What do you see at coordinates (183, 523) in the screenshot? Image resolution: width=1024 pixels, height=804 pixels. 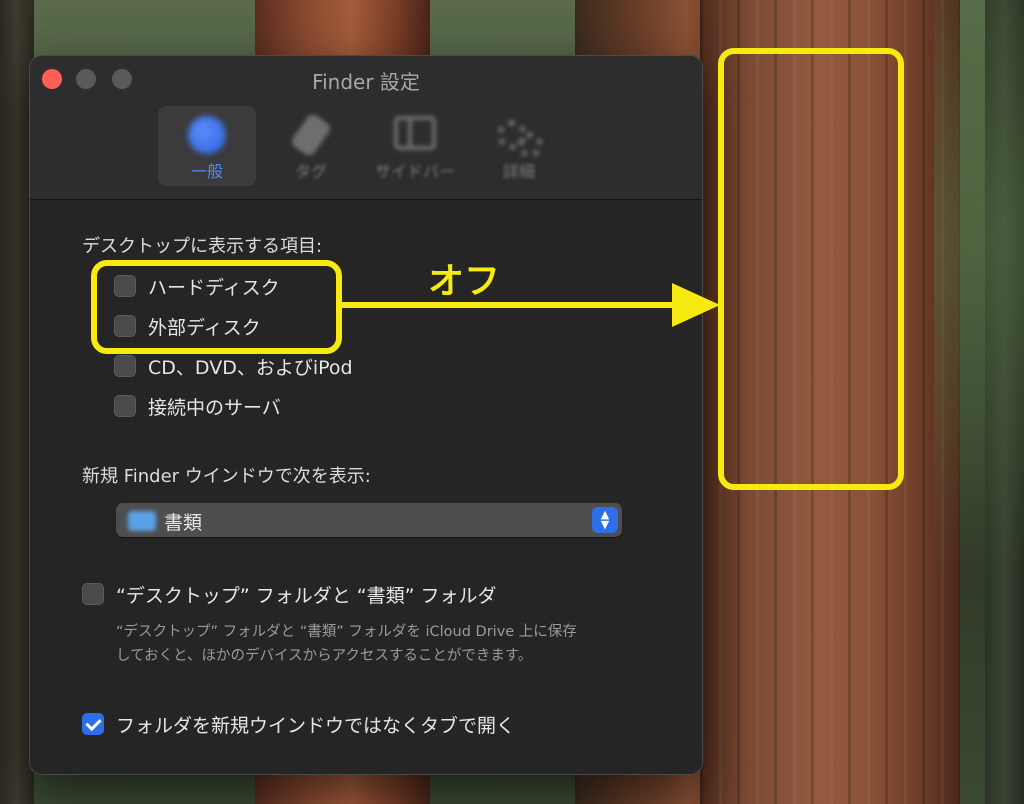 I see `select-value: 書類` at bounding box center [183, 523].